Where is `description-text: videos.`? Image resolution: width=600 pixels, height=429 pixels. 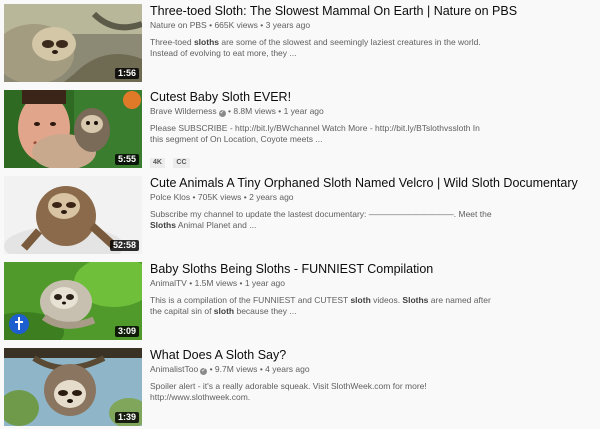
description-text: videos. is located at coordinates (386, 300).